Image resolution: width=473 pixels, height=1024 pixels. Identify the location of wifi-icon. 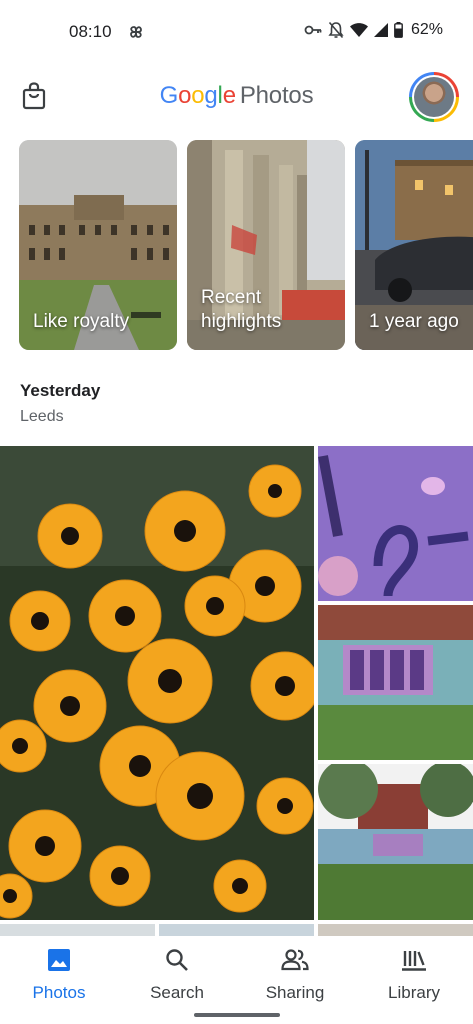
(358, 30).